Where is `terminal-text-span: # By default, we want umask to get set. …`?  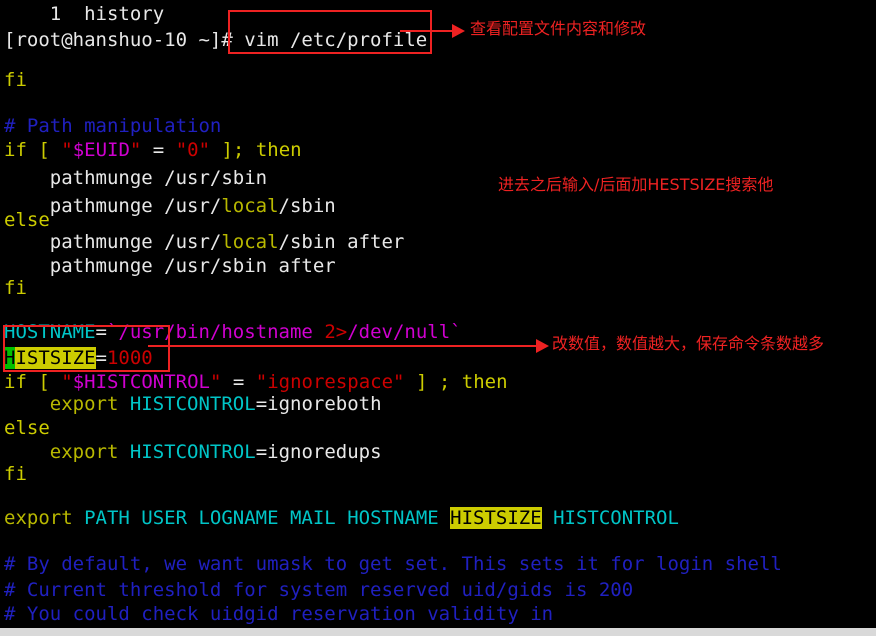 terminal-text-span: # By default, we want umask to get set. … is located at coordinates (393, 564).